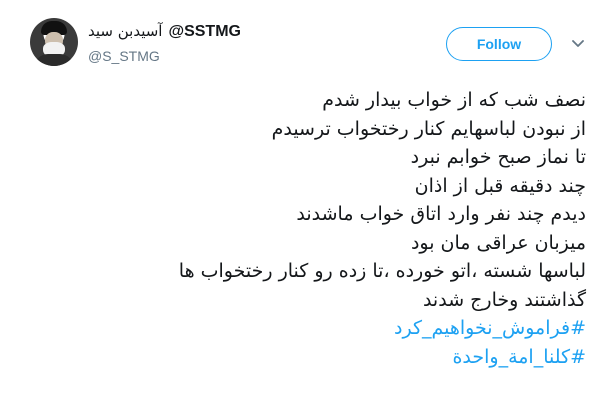 The image size is (615, 409). I want to click on tweet-line: دیدم چند نفر وارد اتاق خواب ماشدند, so click(441, 214).